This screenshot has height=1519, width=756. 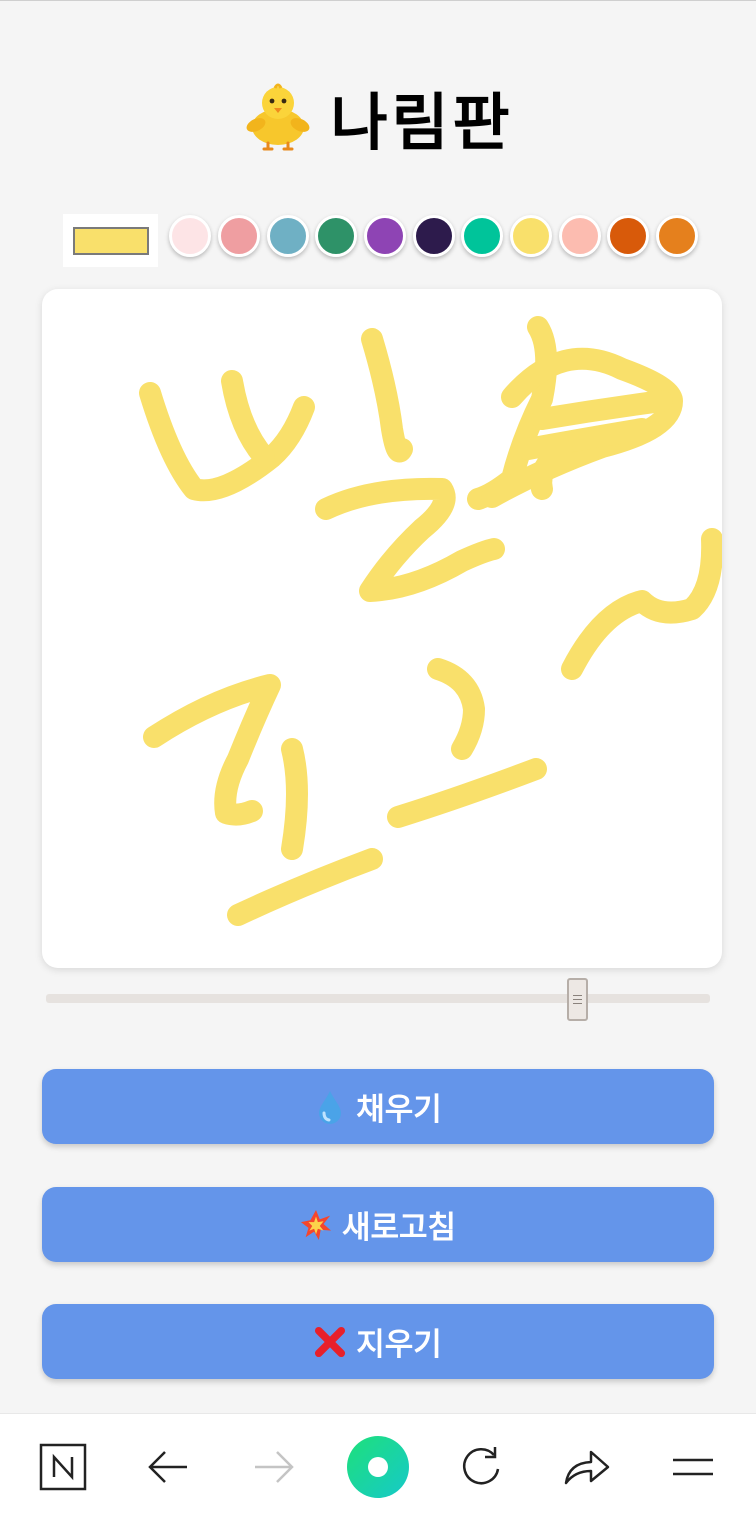 I want to click on clear-button-label: 지우기, so click(x=399, y=1345).